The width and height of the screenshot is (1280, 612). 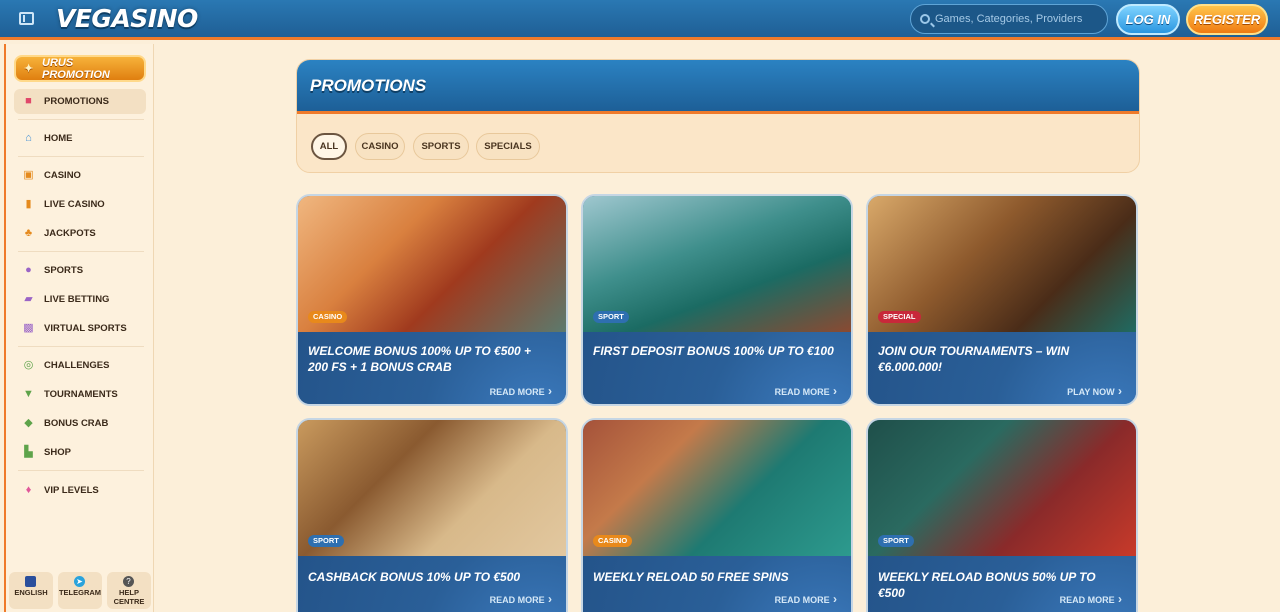 I want to click on sidebar-item-label: VIRTUAL SPORTS, so click(x=85, y=328).